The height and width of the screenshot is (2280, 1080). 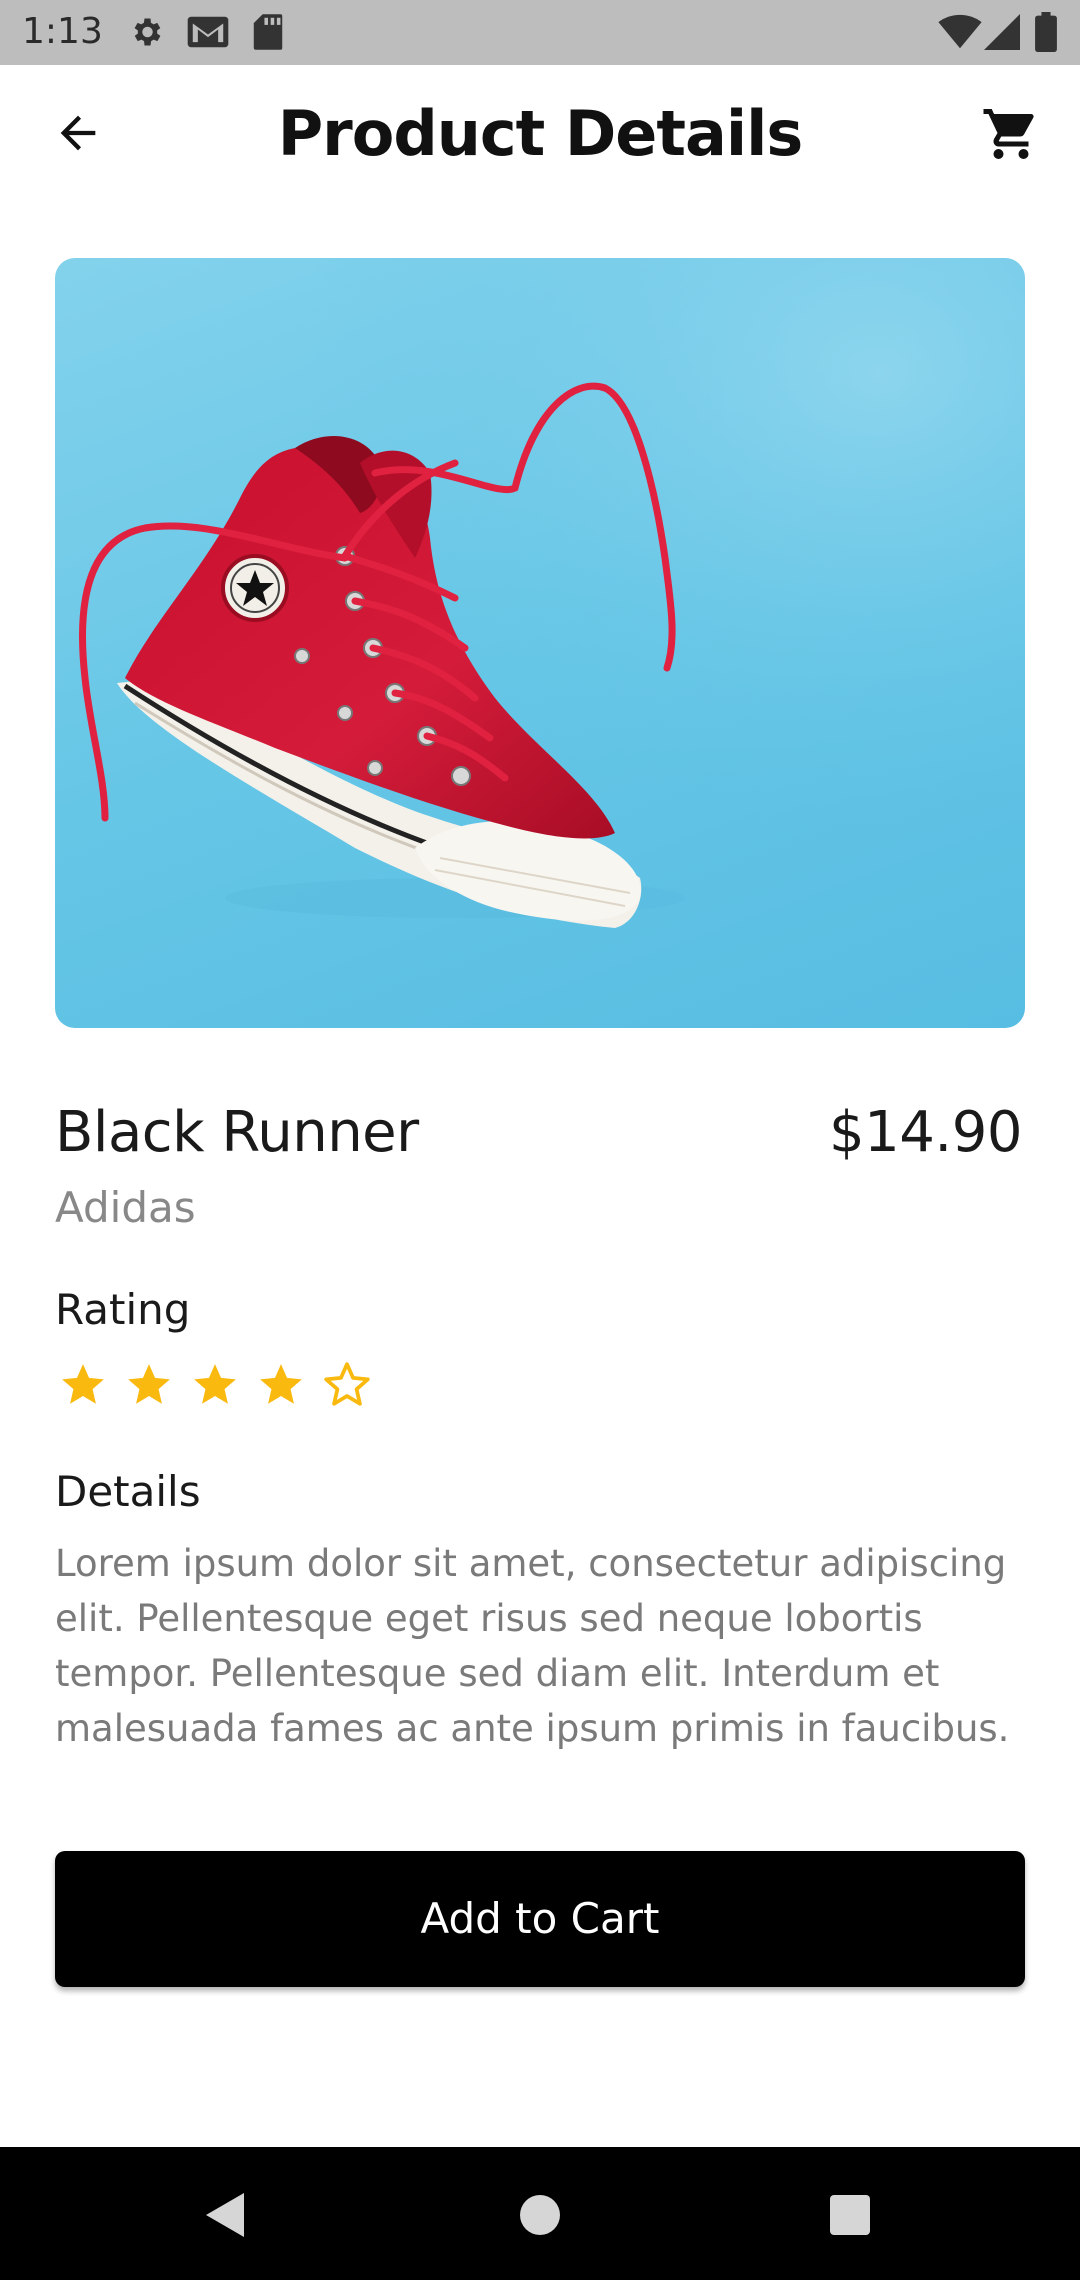 I want to click on product-name: Black Runner, so click(x=237, y=1132).